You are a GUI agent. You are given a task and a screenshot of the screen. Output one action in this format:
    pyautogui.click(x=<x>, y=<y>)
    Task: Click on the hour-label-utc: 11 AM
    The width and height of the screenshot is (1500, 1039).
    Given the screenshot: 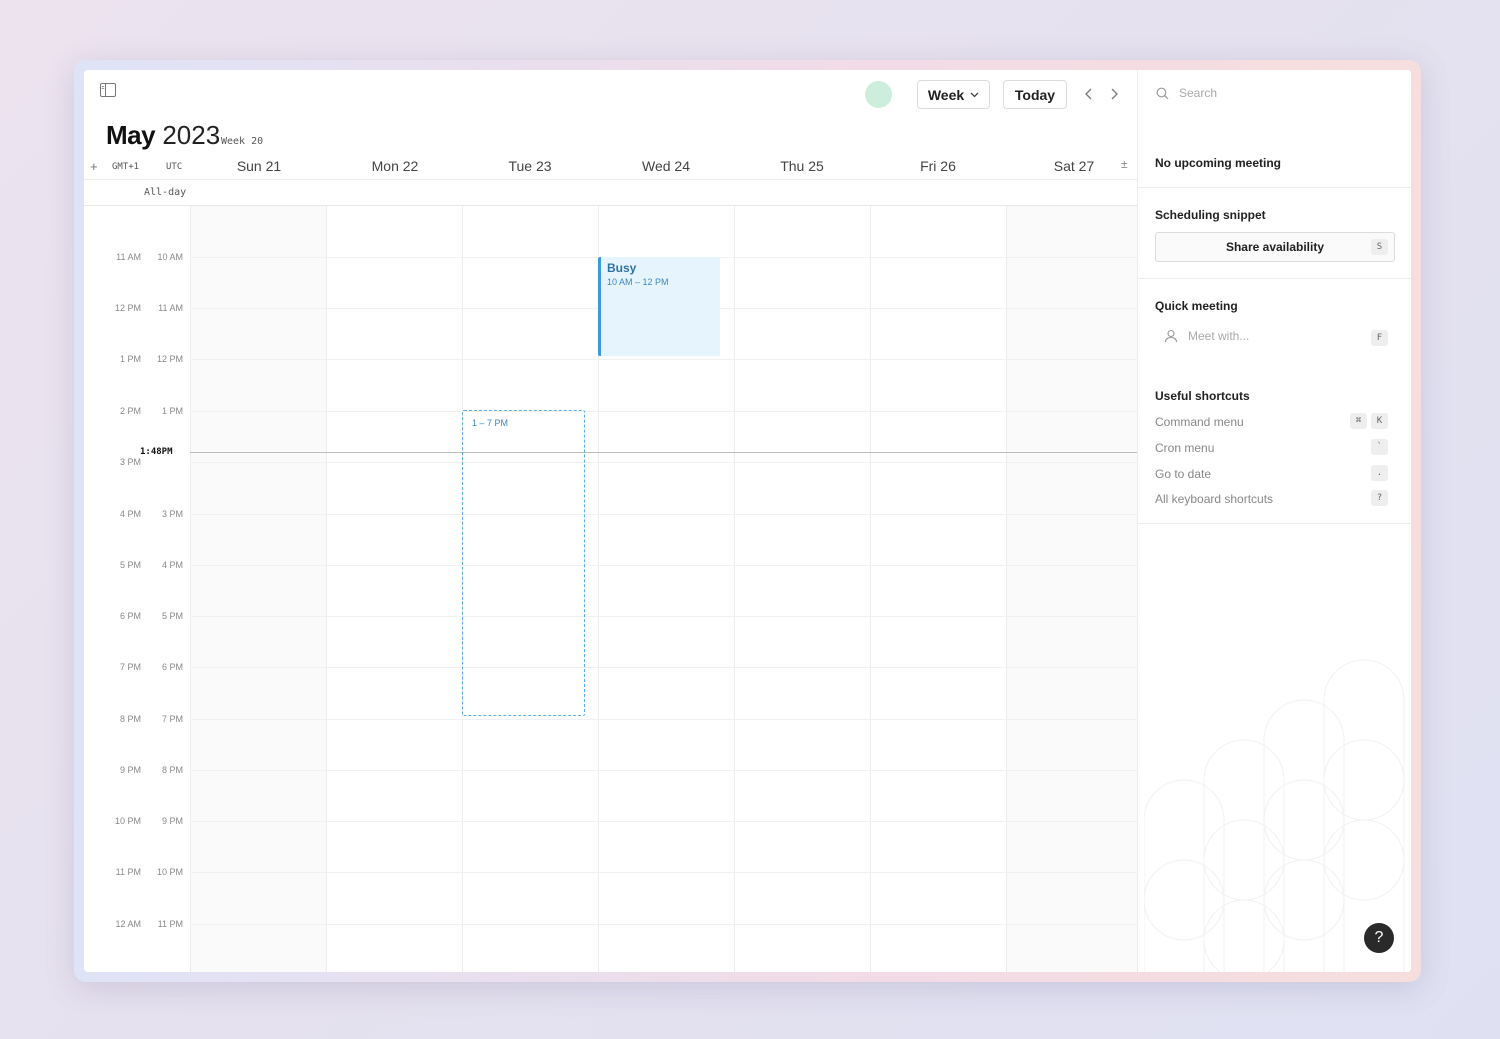 What is the action you would take?
    pyautogui.click(x=170, y=308)
    